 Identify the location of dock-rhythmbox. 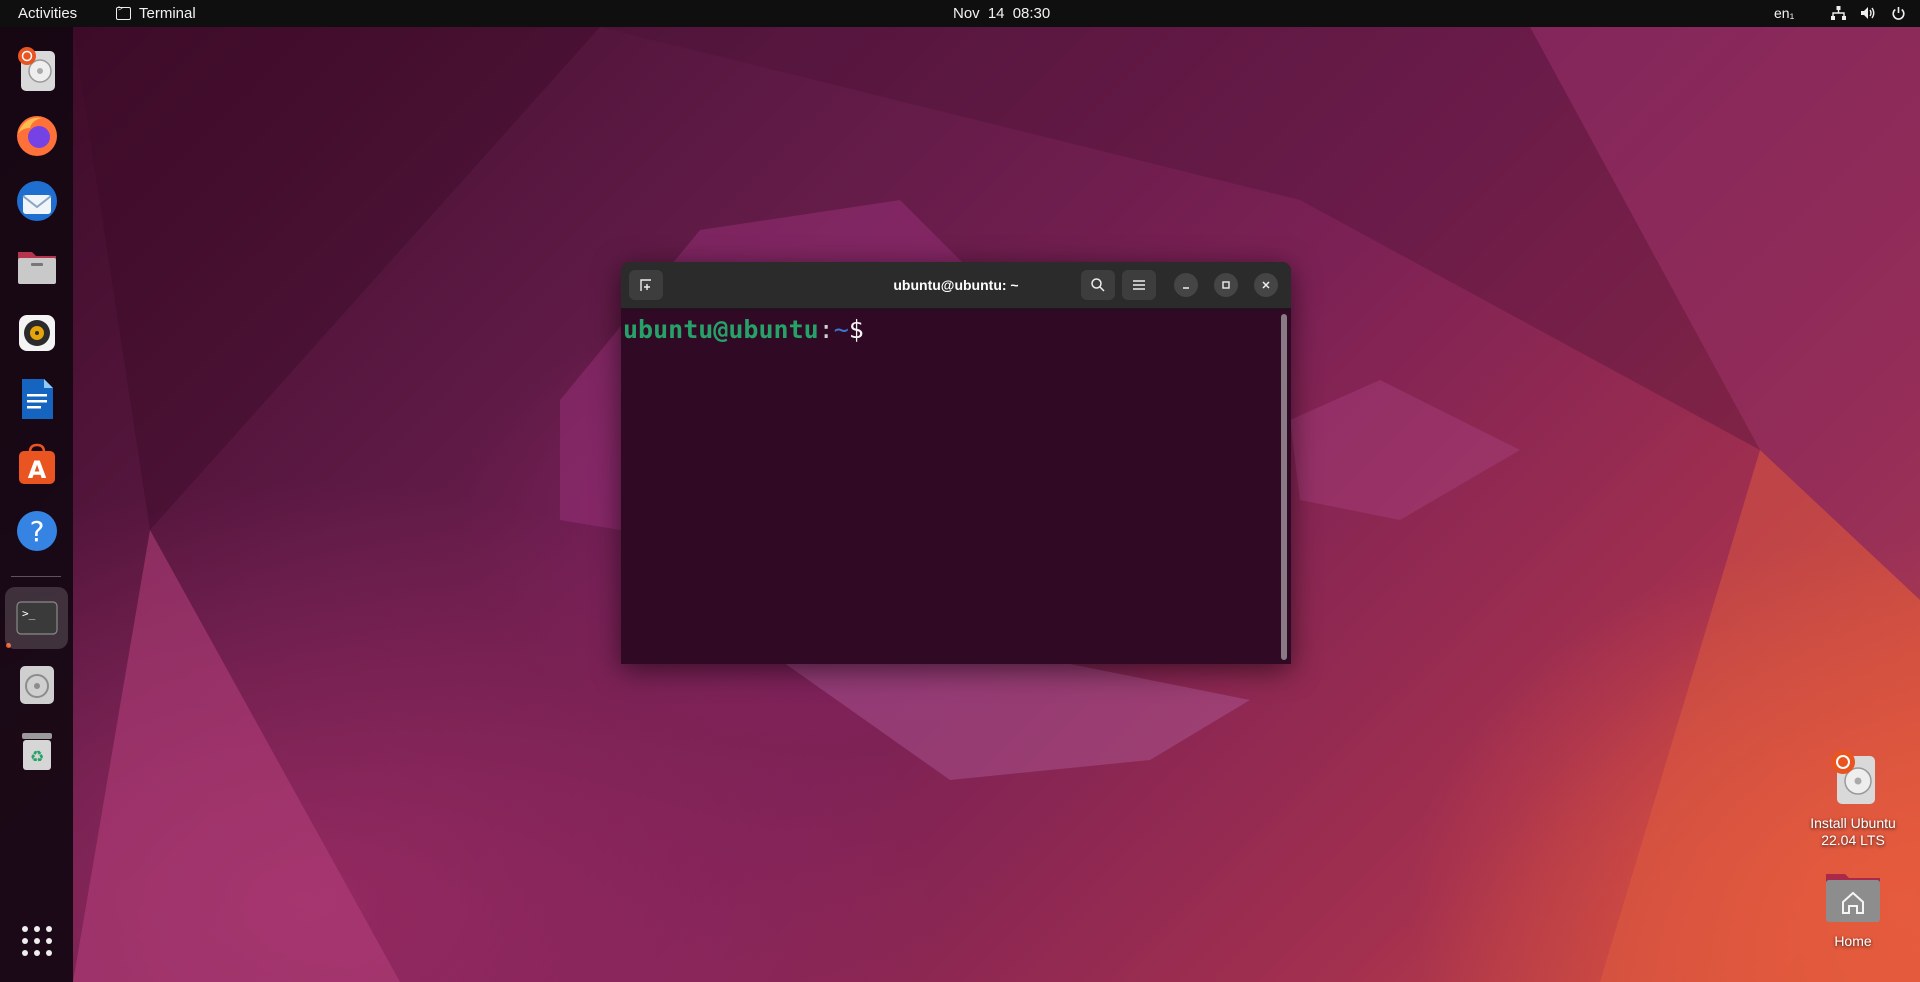
(36, 333).